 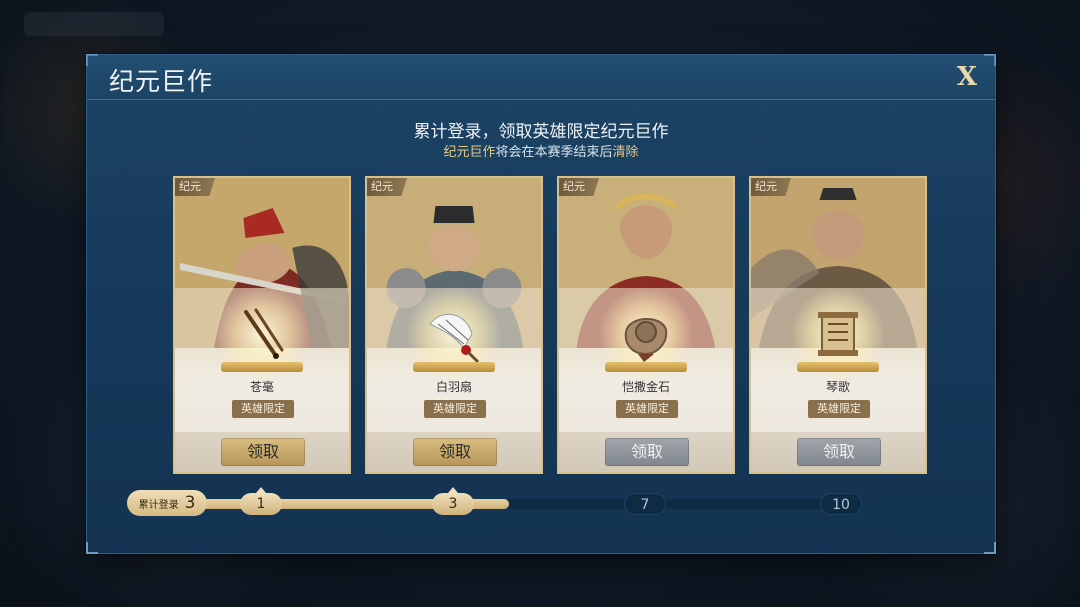 I want to click on dialog-header: 纪元巨作 X, so click(x=541, y=77).